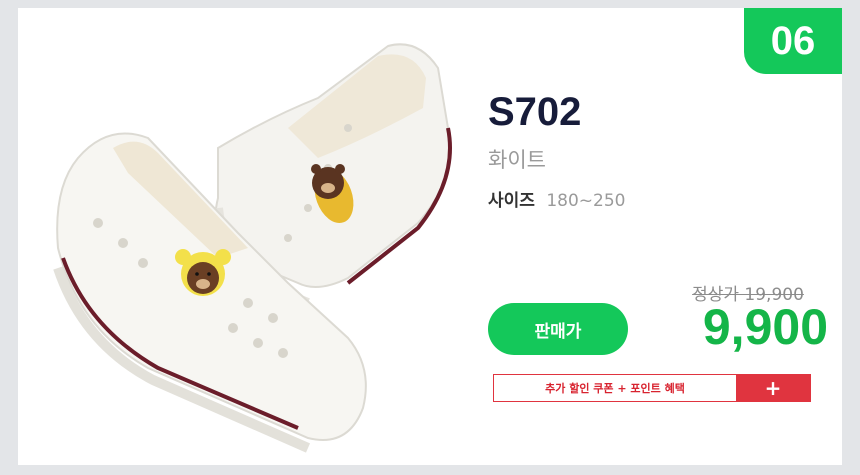 The height and width of the screenshot is (475, 860). I want to click on size-value: 180~250, so click(586, 201).